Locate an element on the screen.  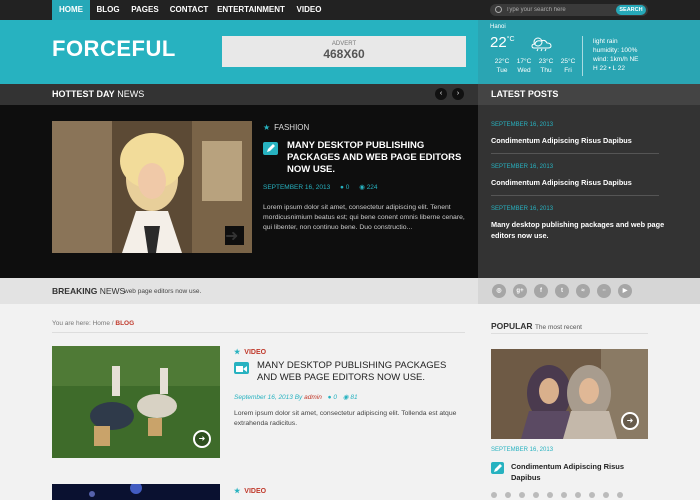
hottest-category: ★ FASHION is located at coordinates (286, 127).